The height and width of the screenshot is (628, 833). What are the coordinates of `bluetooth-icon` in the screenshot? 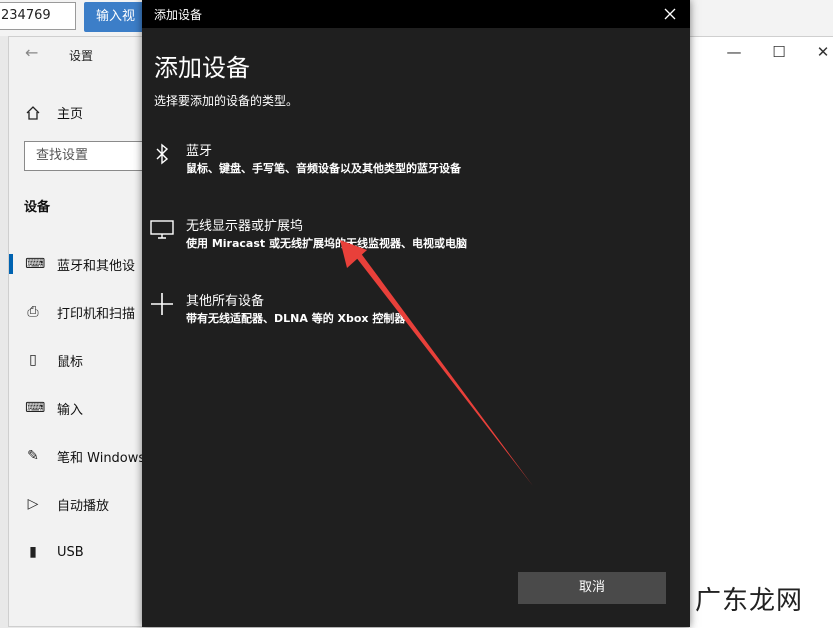 It's located at (162, 154).